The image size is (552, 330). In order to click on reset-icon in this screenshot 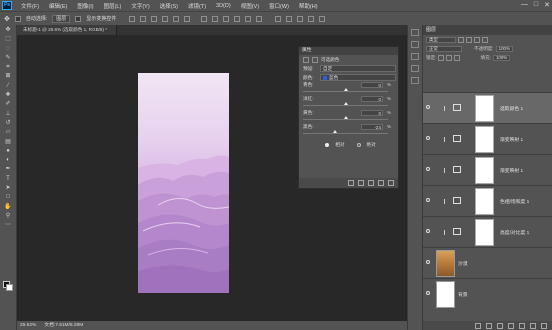, I will do `click(371, 183)`.